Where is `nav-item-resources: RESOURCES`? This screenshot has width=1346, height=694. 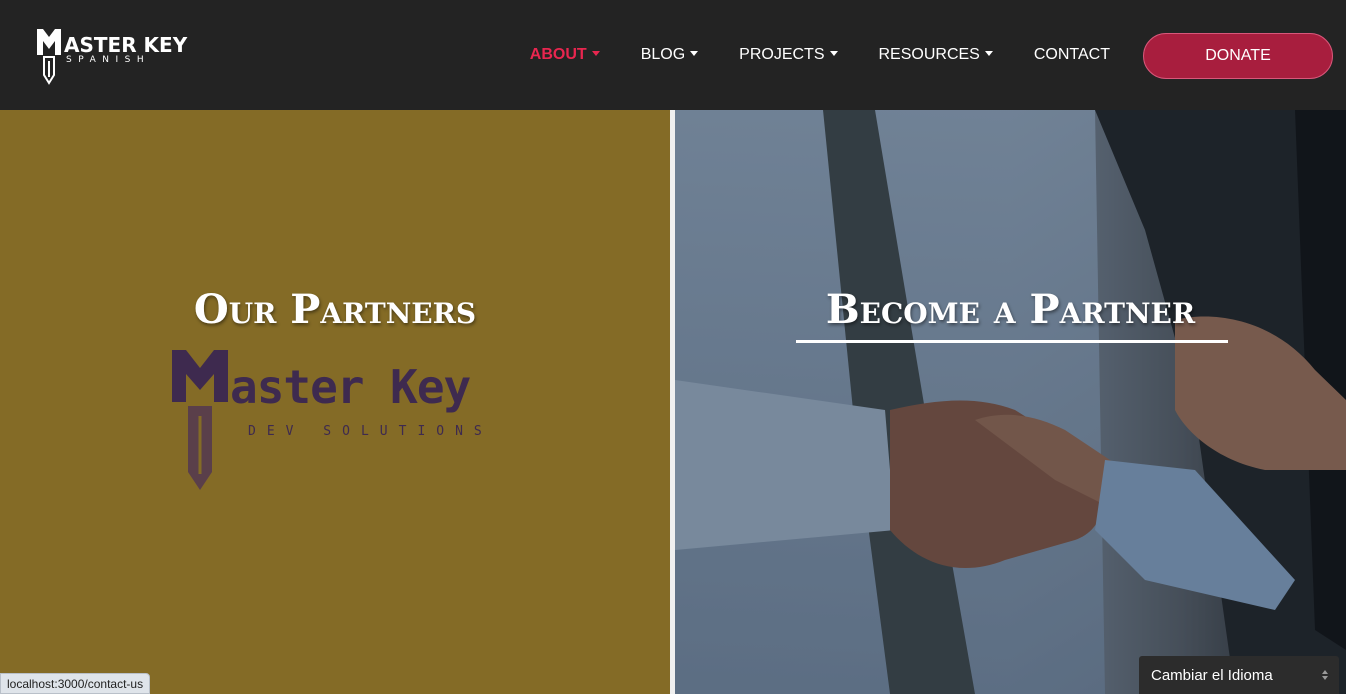
nav-item-resources: RESOURCES is located at coordinates (936, 55).